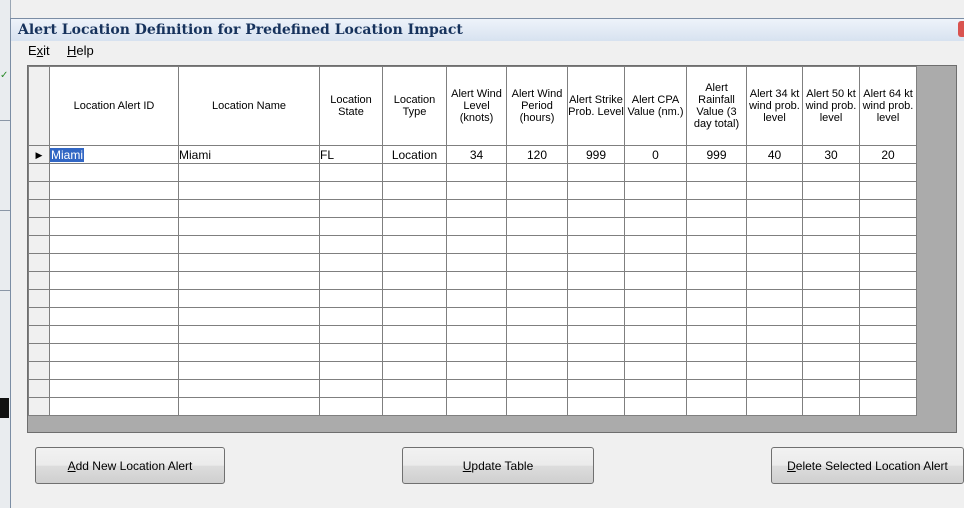 Image resolution: width=964 pixels, height=508 pixels. I want to click on table-cell: 40, so click(774, 154).